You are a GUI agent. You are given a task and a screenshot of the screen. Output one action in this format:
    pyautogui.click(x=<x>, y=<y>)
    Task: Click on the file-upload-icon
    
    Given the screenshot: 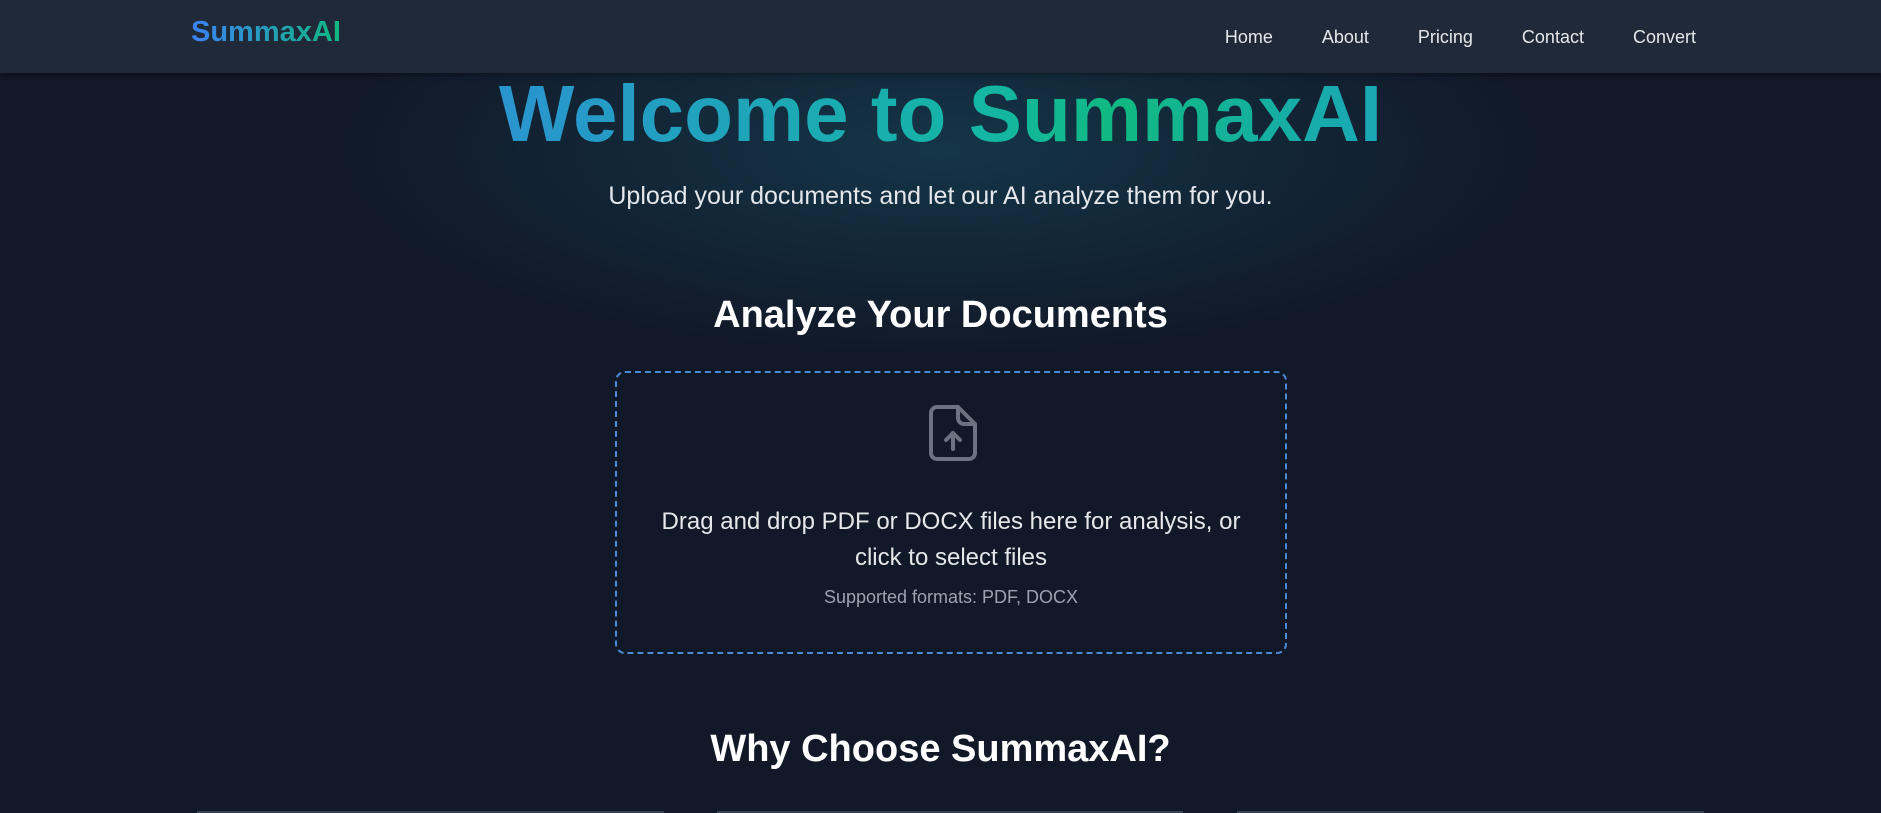 What is the action you would take?
    pyautogui.click(x=953, y=433)
    